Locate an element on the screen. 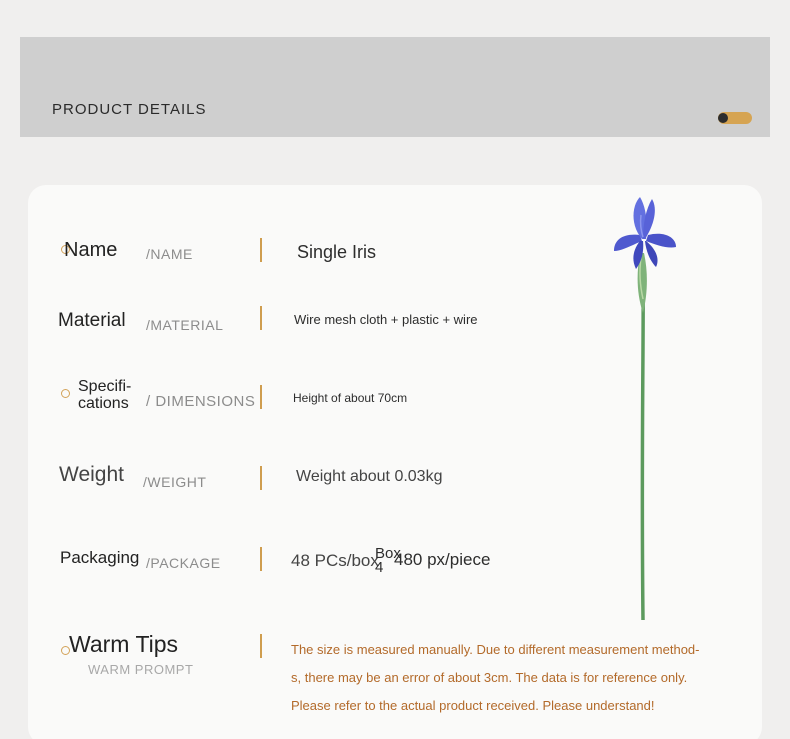  name-en-label: /NAME is located at coordinates (169, 254).